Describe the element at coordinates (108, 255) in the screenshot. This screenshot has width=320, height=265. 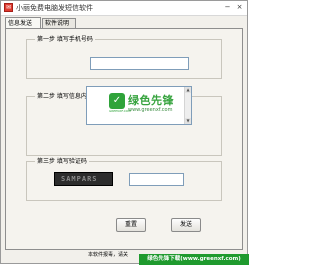
I see `footer-notice: 本软件报毒，请关` at that location.